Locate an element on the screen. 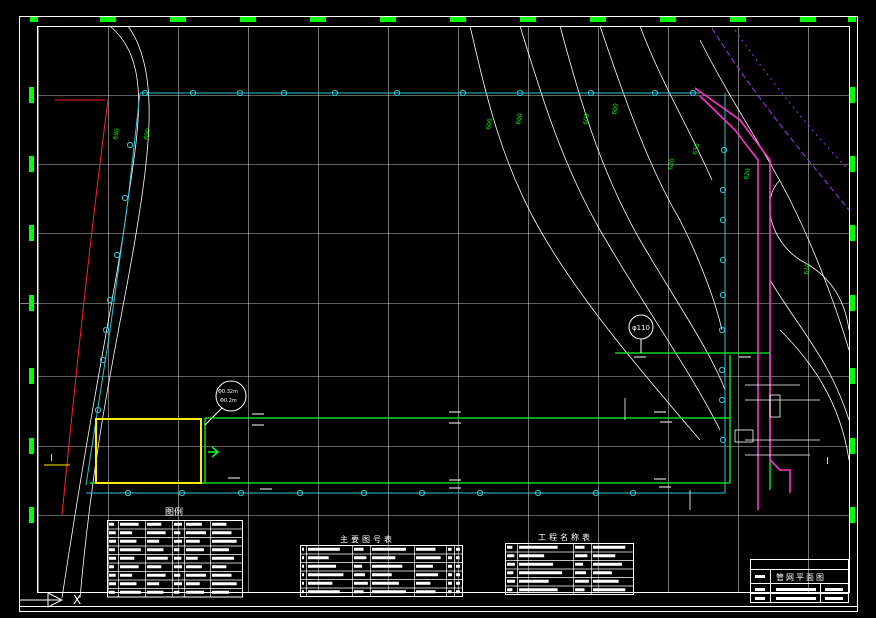 The image size is (876, 618). contour-label: 610 is located at coordinates (807, 269).